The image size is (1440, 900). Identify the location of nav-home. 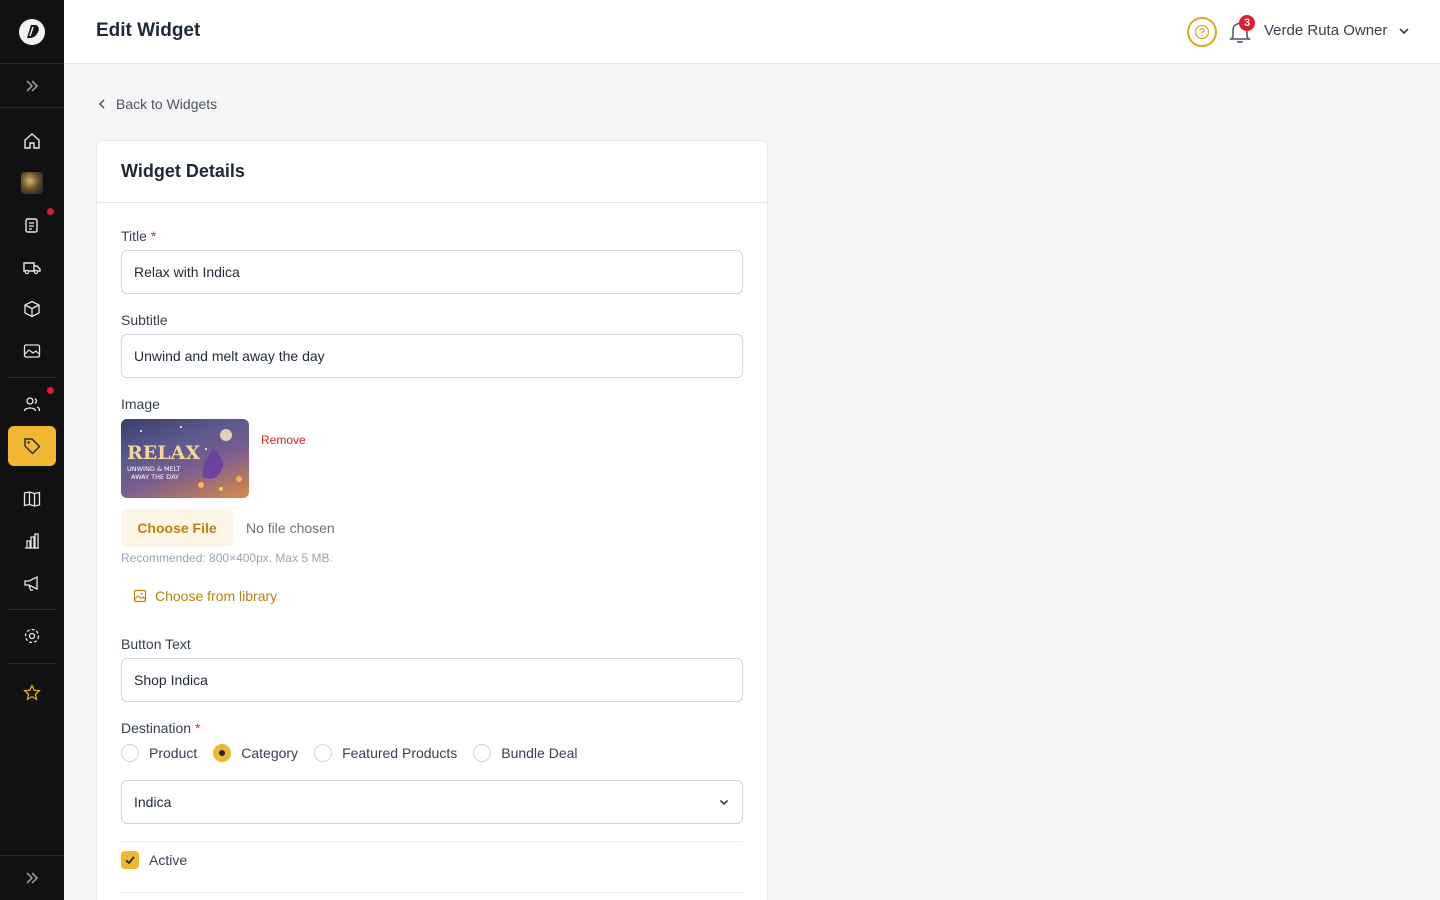
(32, 141).